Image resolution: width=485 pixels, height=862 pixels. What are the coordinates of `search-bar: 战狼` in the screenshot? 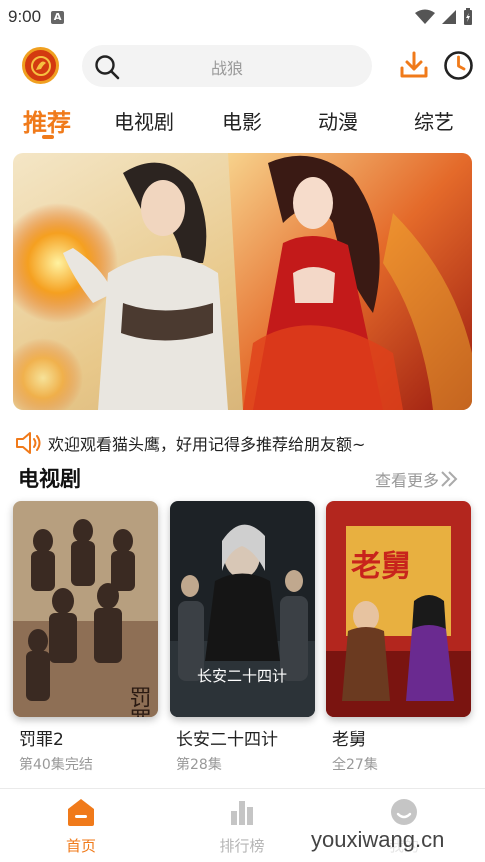 It's located at (227, 66).